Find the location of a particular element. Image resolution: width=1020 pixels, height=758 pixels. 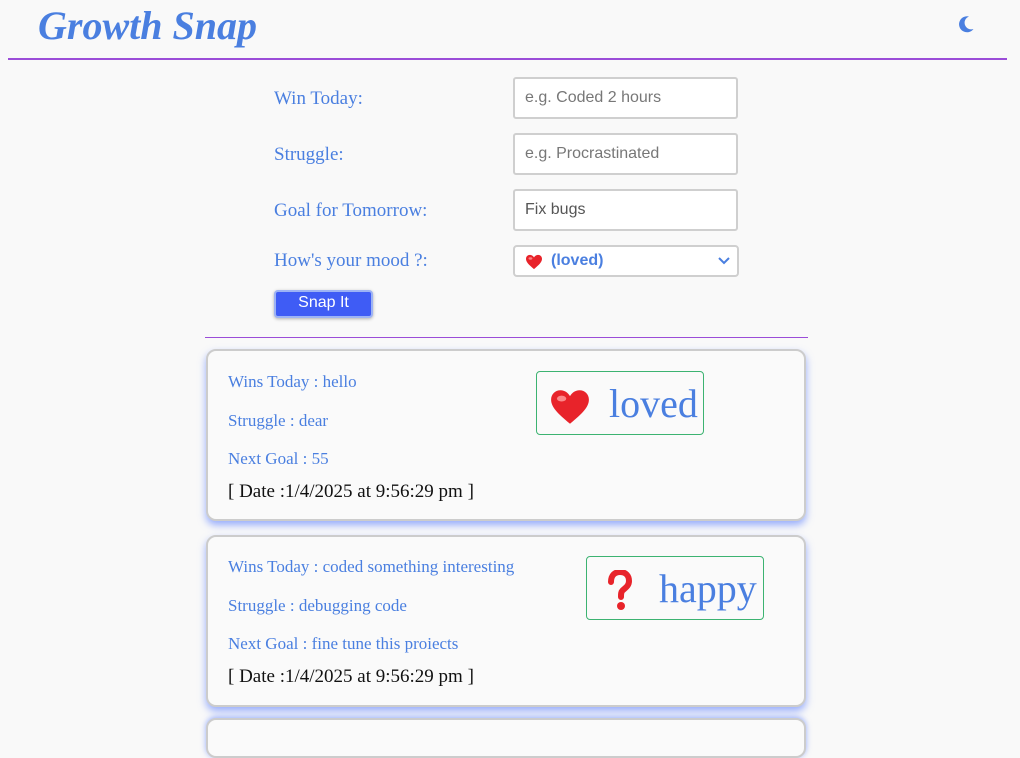

goal-tomorrow-input is located at coordinates (625, 210).